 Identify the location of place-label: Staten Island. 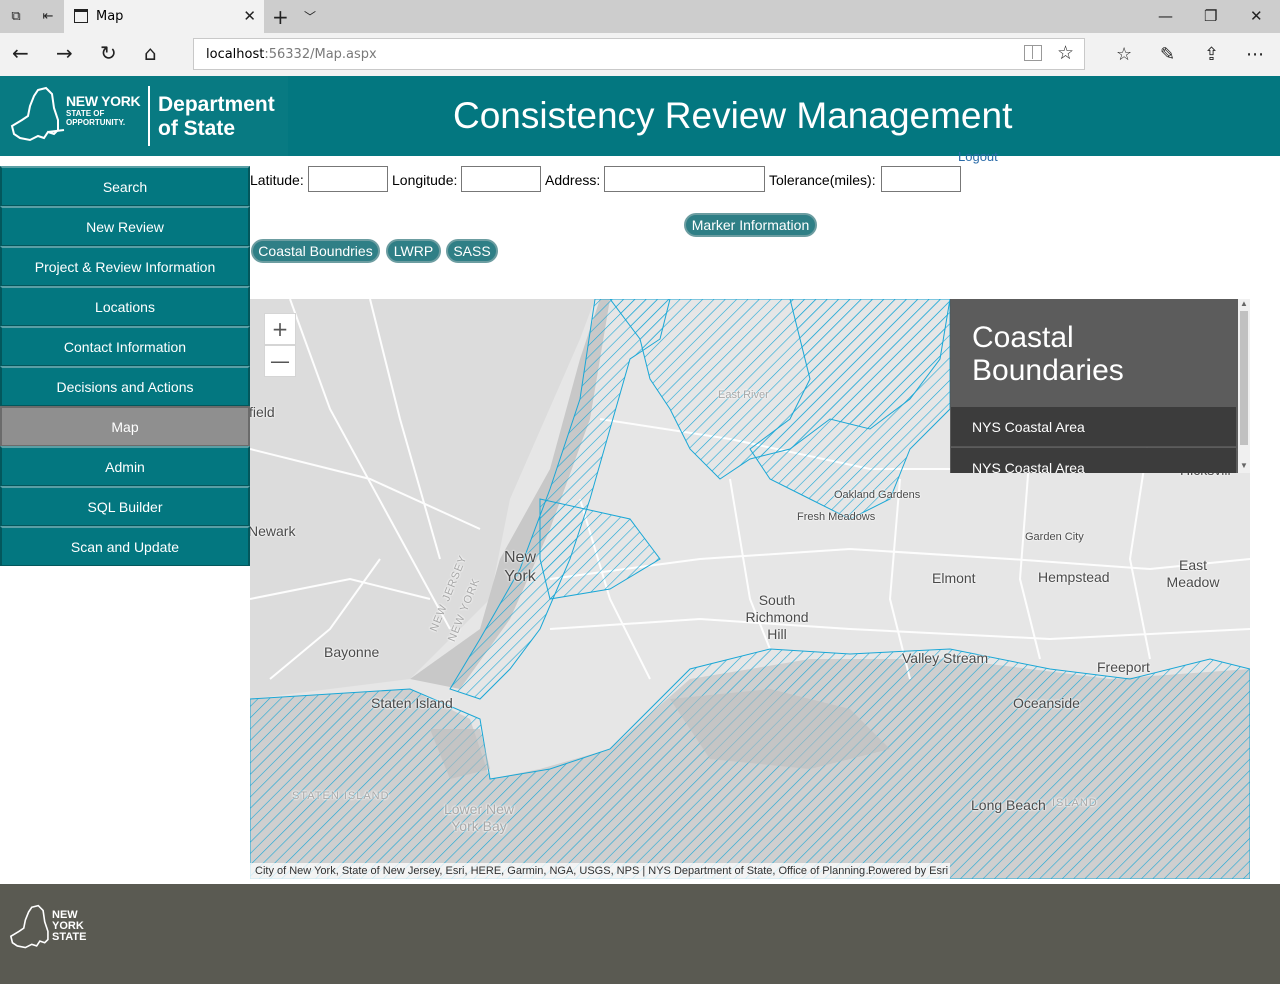
(412, 703).